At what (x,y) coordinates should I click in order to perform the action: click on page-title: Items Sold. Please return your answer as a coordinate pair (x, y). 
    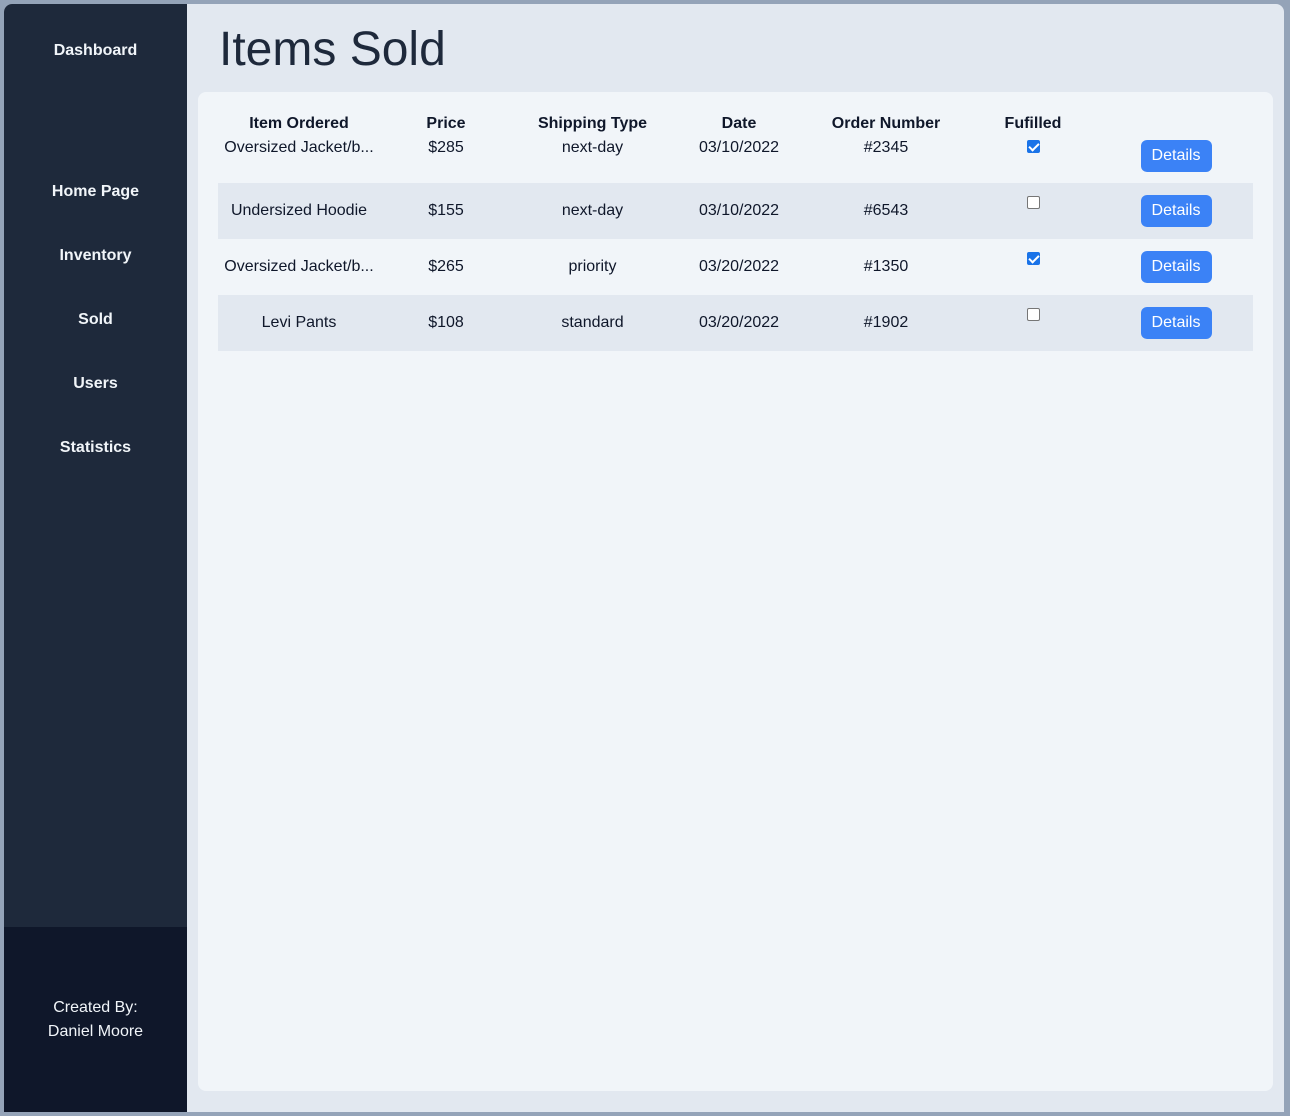
    Looking at the image, I should click on (332, 49).